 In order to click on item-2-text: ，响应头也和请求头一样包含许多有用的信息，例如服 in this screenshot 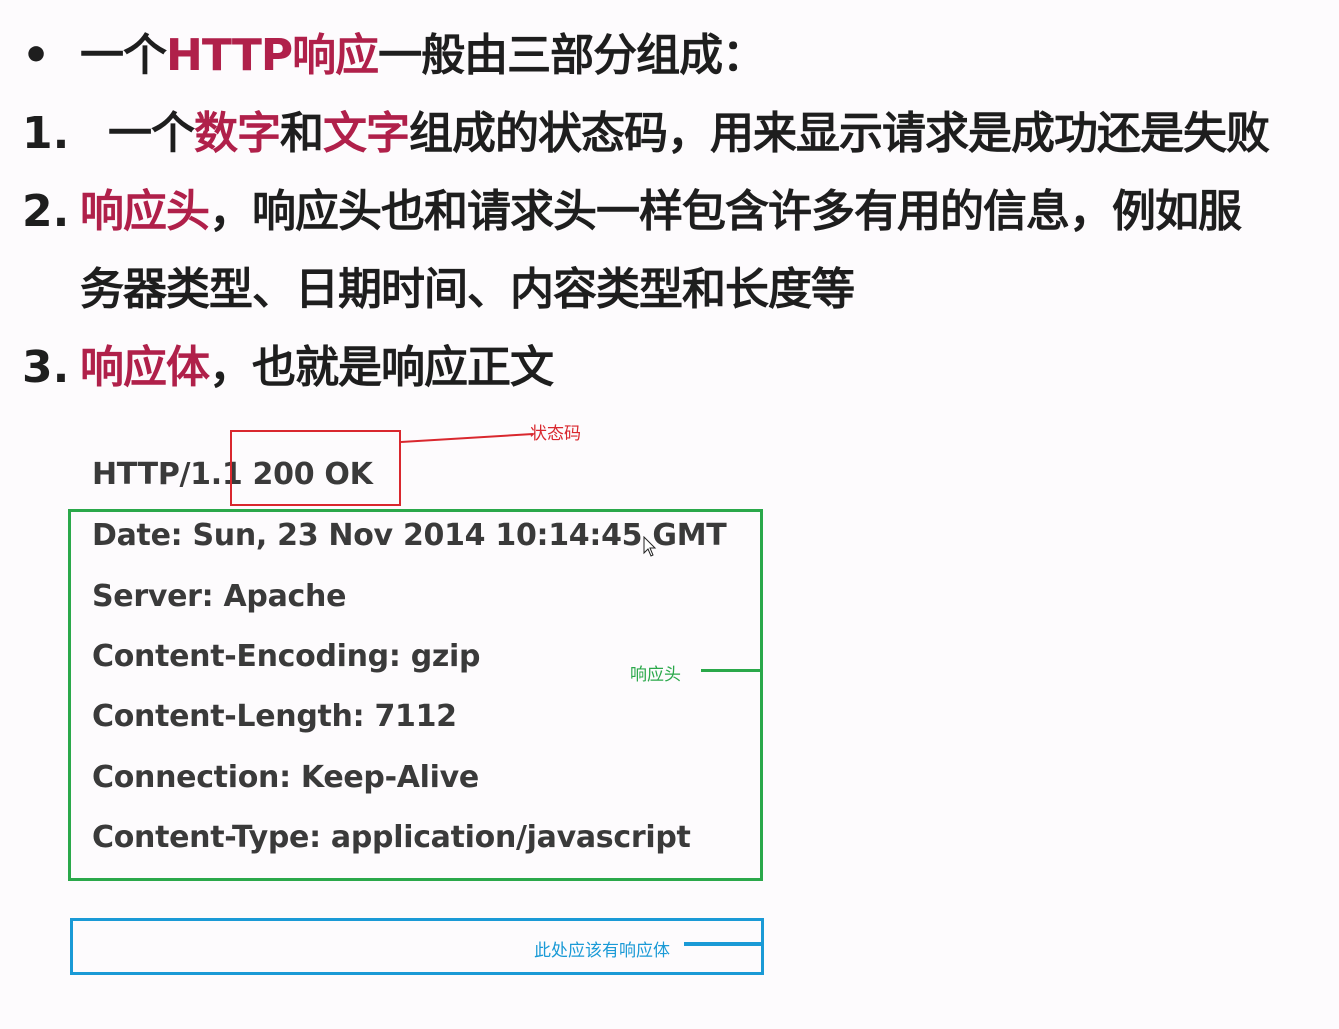, I will do `click(725, 211)`.